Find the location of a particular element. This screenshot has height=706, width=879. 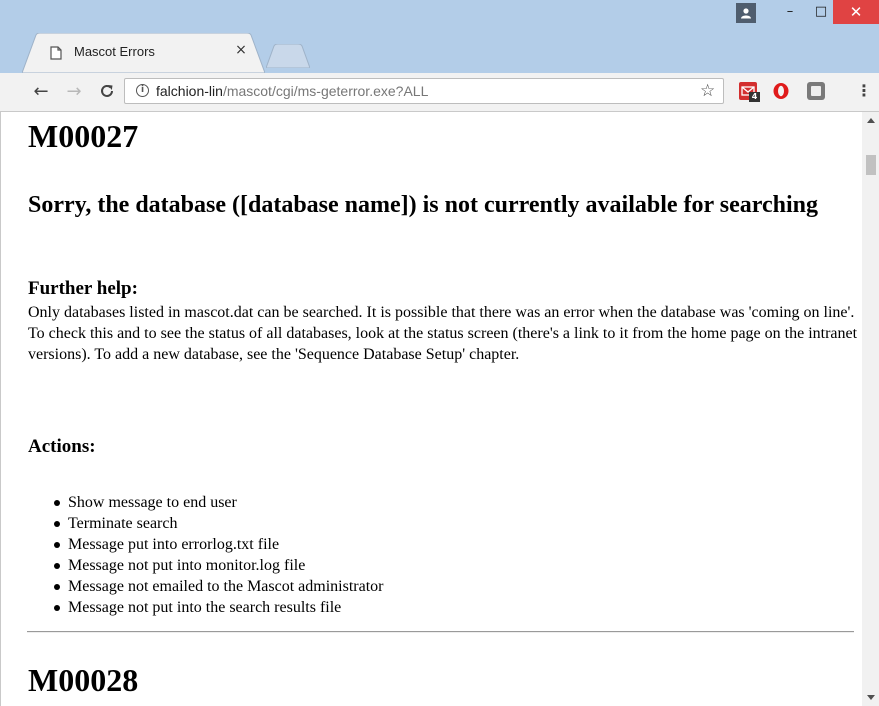

profile-icon is located at coordinates (746, 13).